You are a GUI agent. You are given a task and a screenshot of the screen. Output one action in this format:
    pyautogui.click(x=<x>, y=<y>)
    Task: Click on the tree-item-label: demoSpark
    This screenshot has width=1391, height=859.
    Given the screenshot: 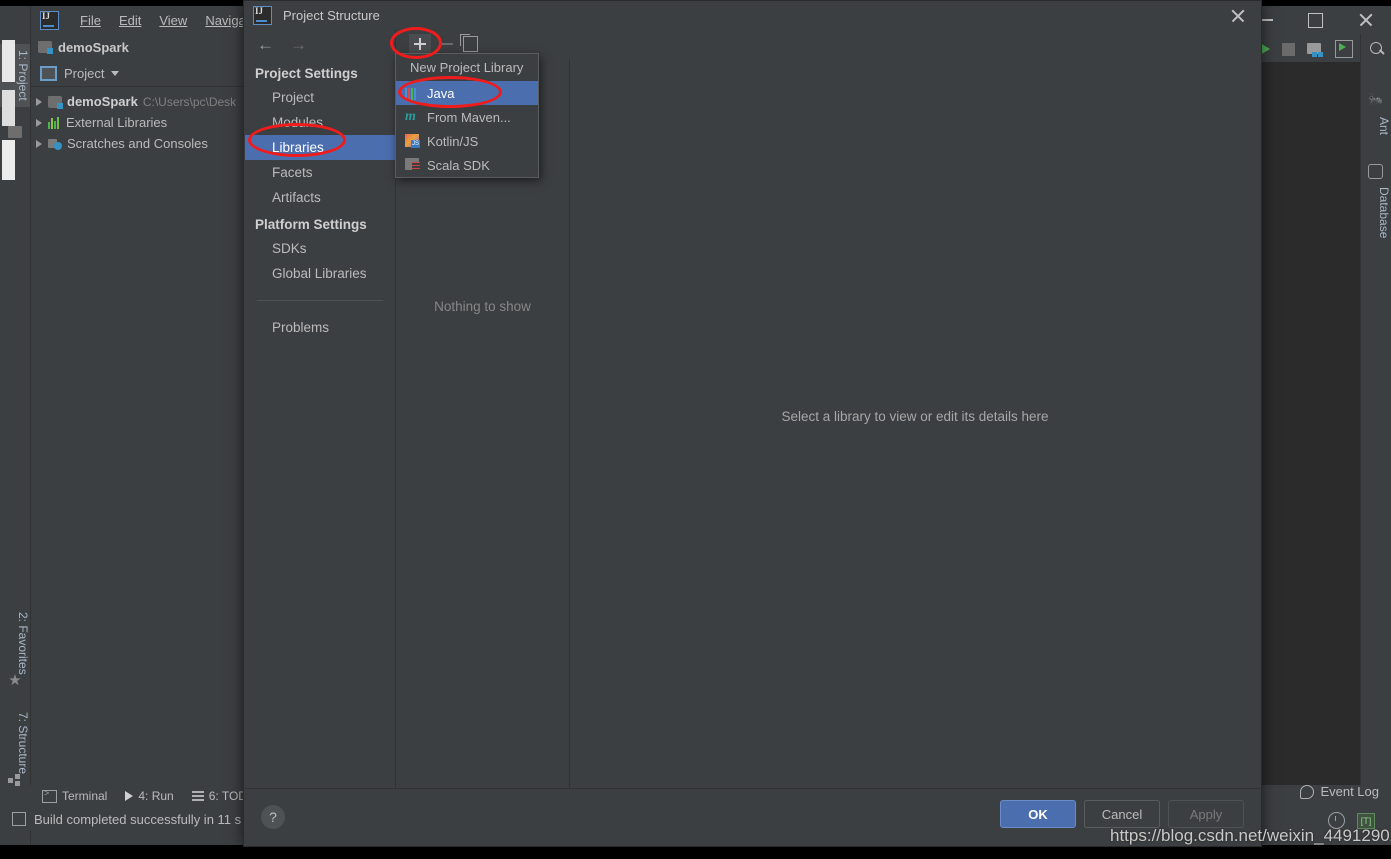 What is the action you would take?
    pyautogui.click(x=102, y=101)
    